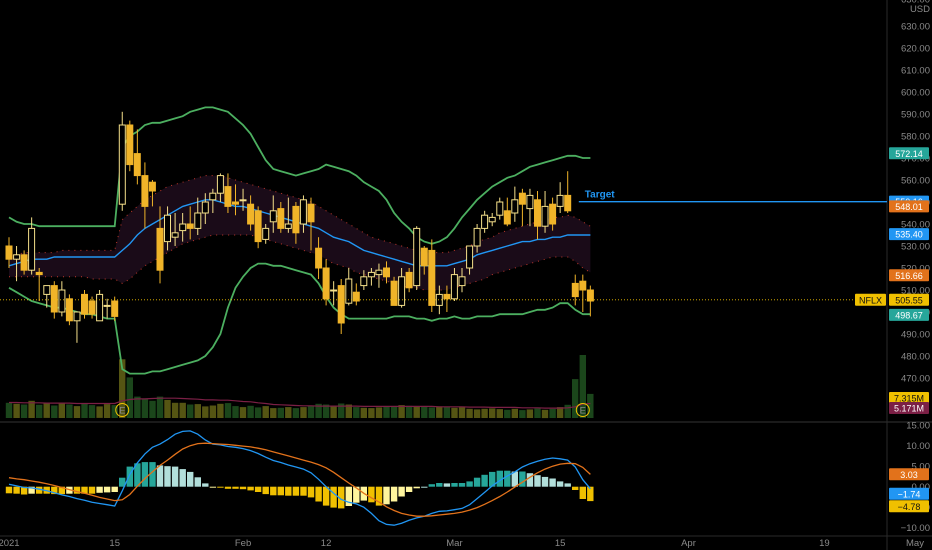  Describe the element at coordinates (583, 411) in the screenshot. I see `earnings-marker-label: E` at that location.